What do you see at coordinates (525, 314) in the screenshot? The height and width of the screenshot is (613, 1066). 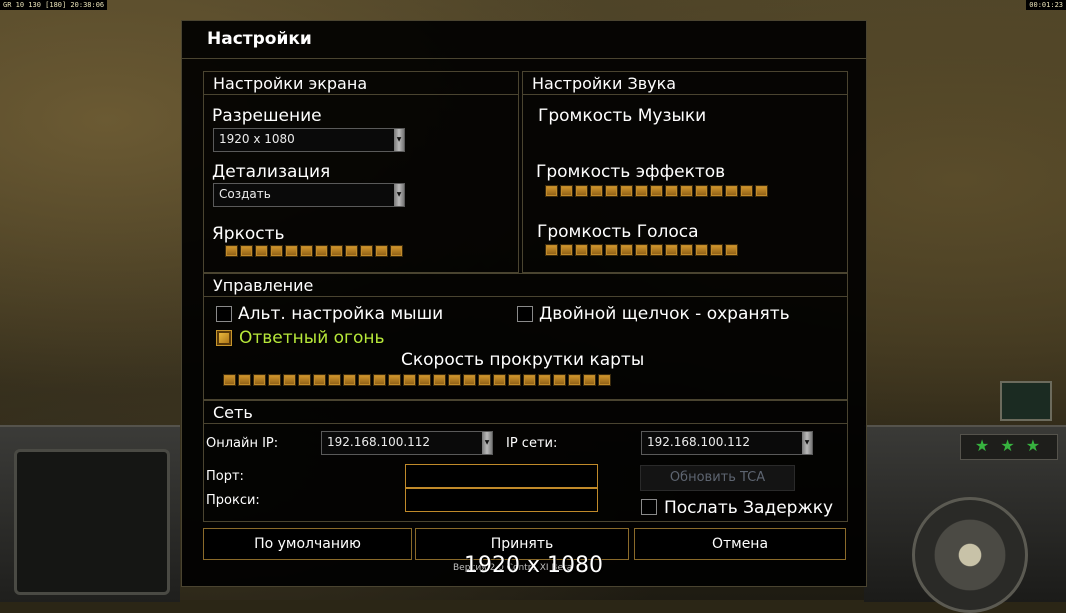 I see `double-click-checkbox` at bounding box center [525, 314].